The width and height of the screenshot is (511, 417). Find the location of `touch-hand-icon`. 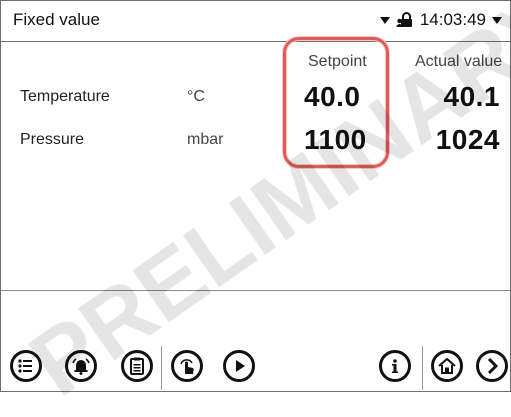

touch-hand-icon is located at coordinates (187, 366).